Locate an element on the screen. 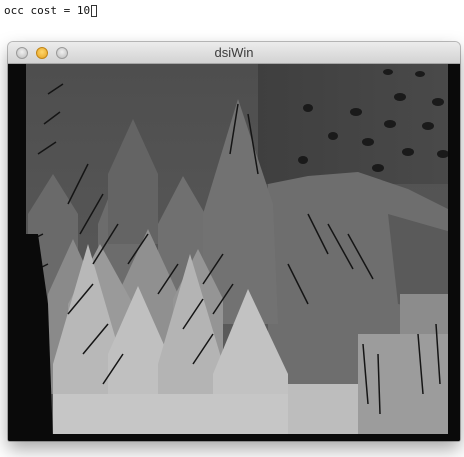 Image resolution: width=464 pixels, height=457 pixels. text-cursor is located at coordinates (94, 10).